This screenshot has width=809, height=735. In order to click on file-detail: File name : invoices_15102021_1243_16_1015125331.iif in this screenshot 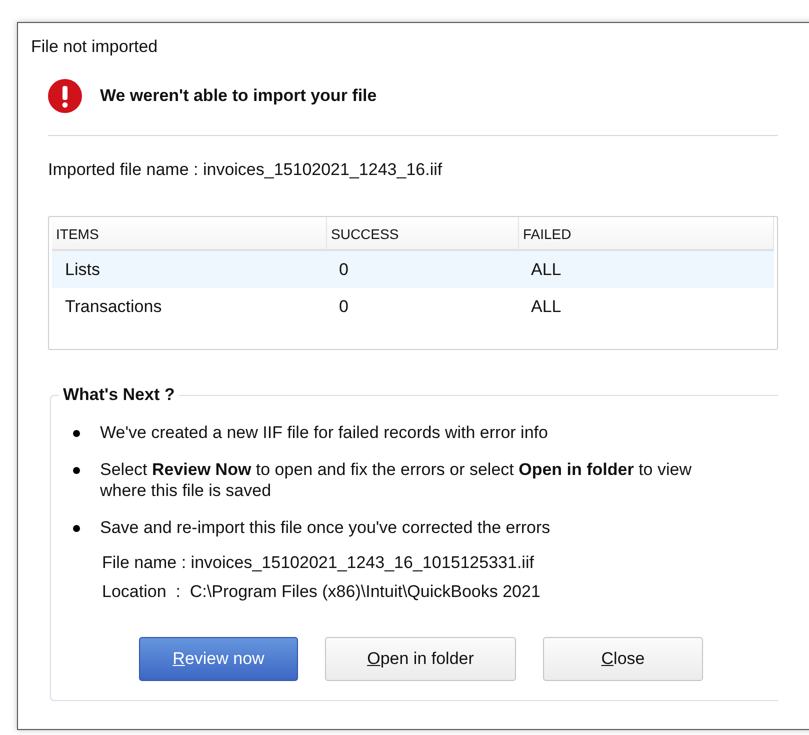, I will do `click(318, 563)`.